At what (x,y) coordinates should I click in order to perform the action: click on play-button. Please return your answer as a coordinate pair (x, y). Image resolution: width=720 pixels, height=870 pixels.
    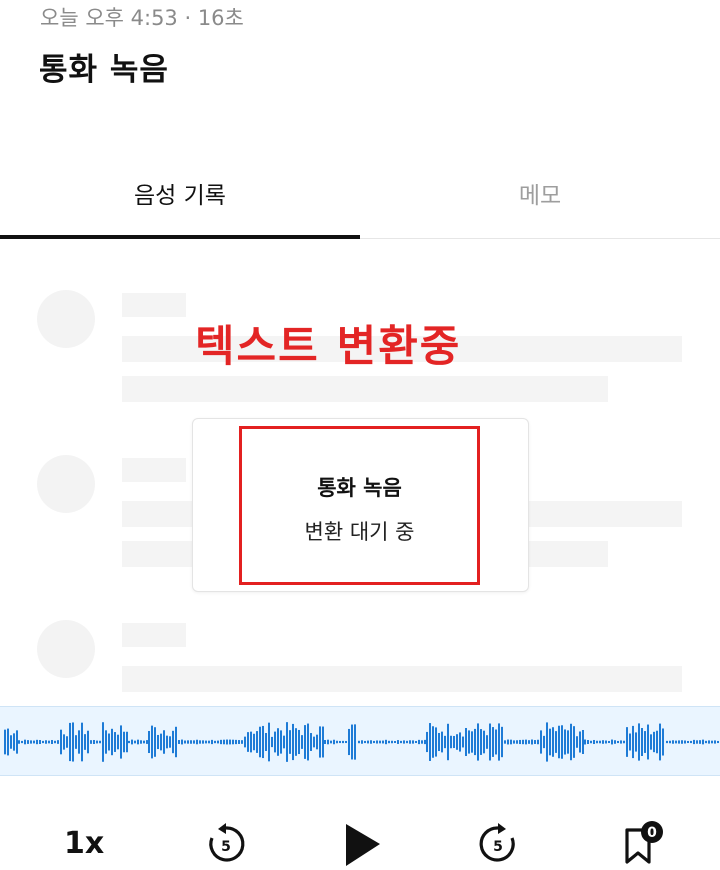
    Looking at the image, I should click on (364, 846).